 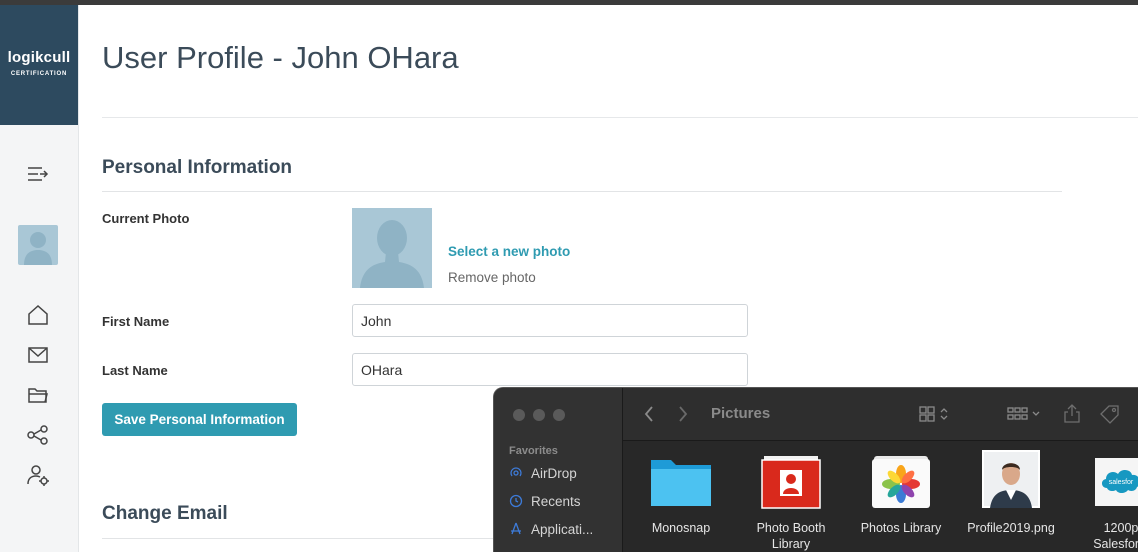 I want to click on file-name: Profile2019.png, so click(x=1011, y=528).